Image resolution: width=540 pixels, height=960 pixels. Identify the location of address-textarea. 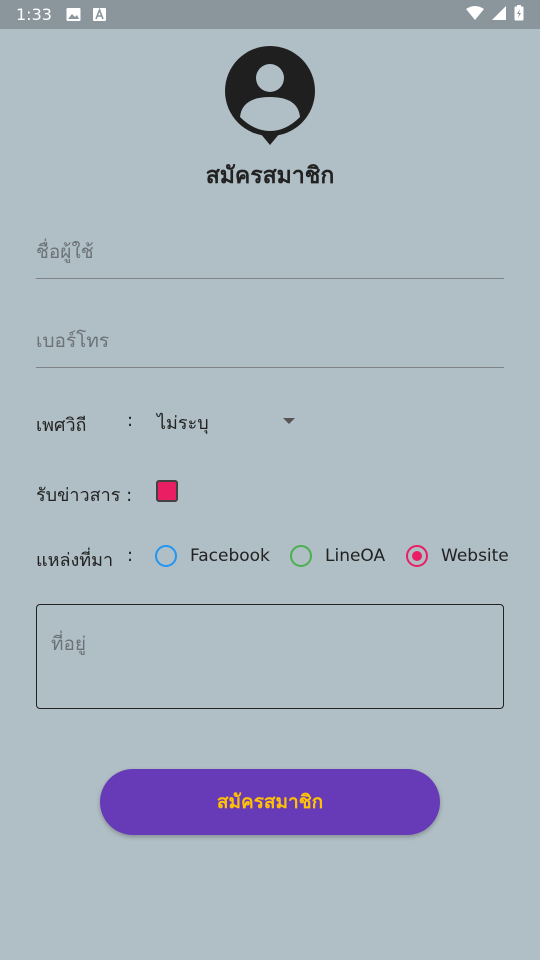
(270, 656).